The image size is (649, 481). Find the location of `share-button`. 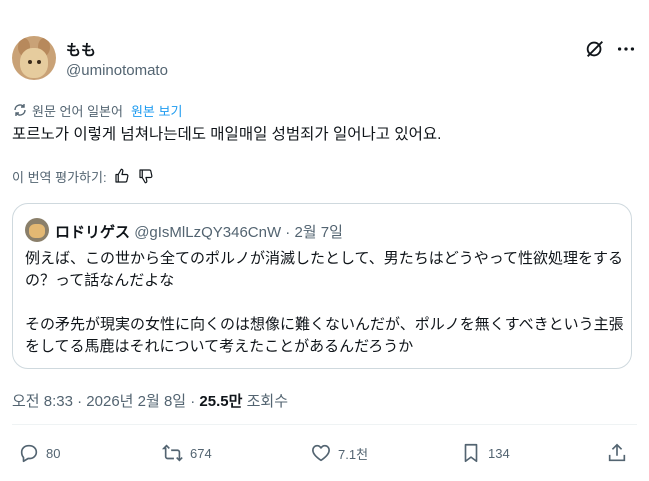

share-button is located at coordinates (617, 453).